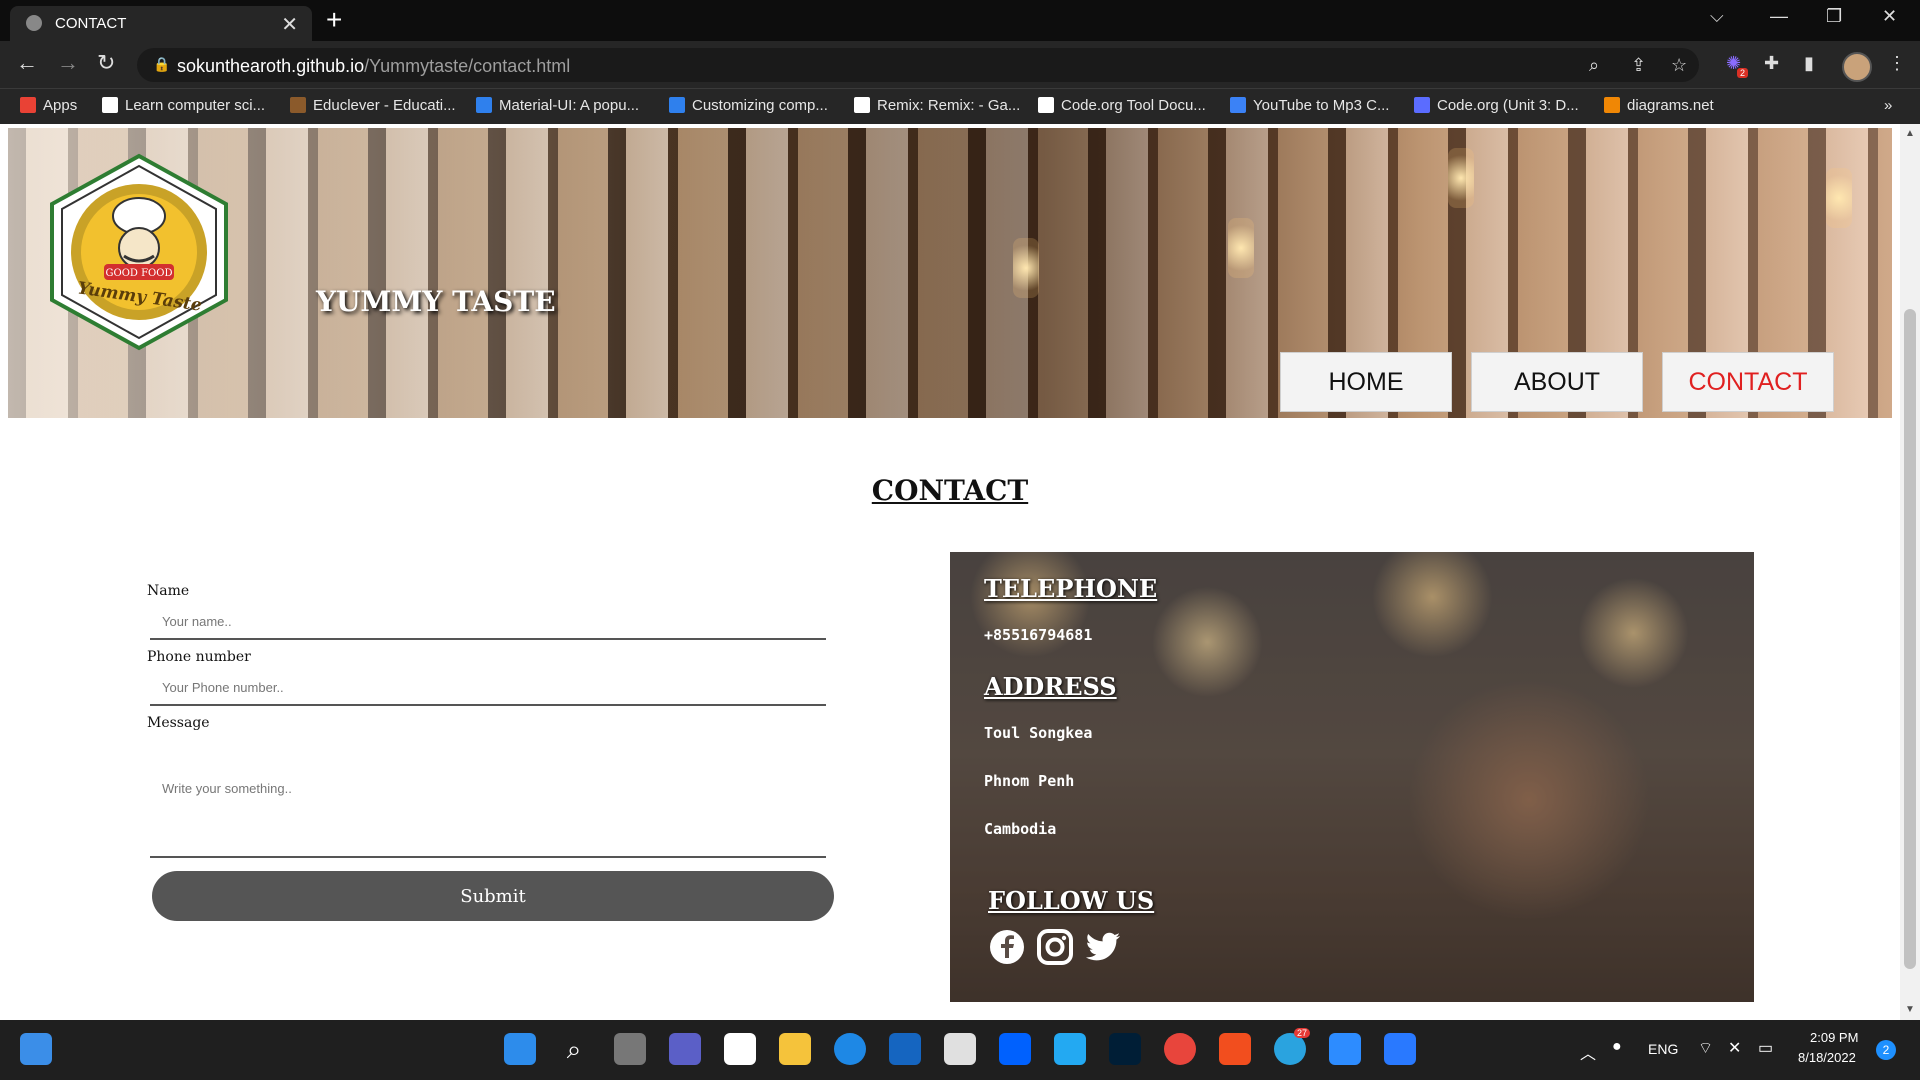  What do you see at coordinates (1557, 382) in the screenshot?
I see `nav-about: ABOUT` at bounding box center [1557, 382].